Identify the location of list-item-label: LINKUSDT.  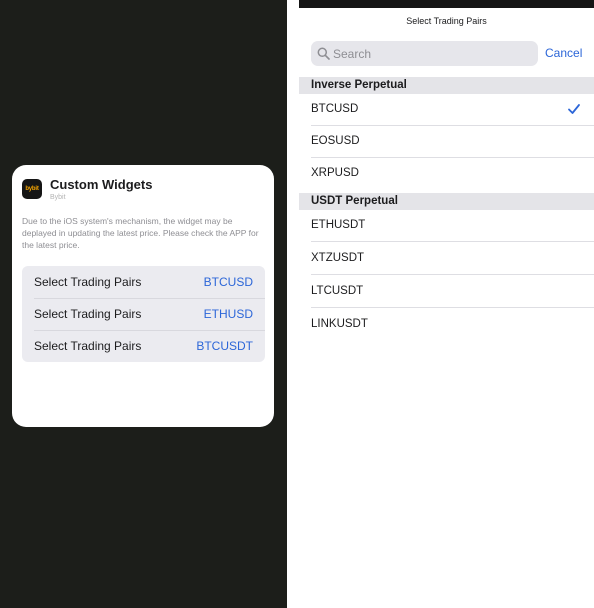
(339, 324).